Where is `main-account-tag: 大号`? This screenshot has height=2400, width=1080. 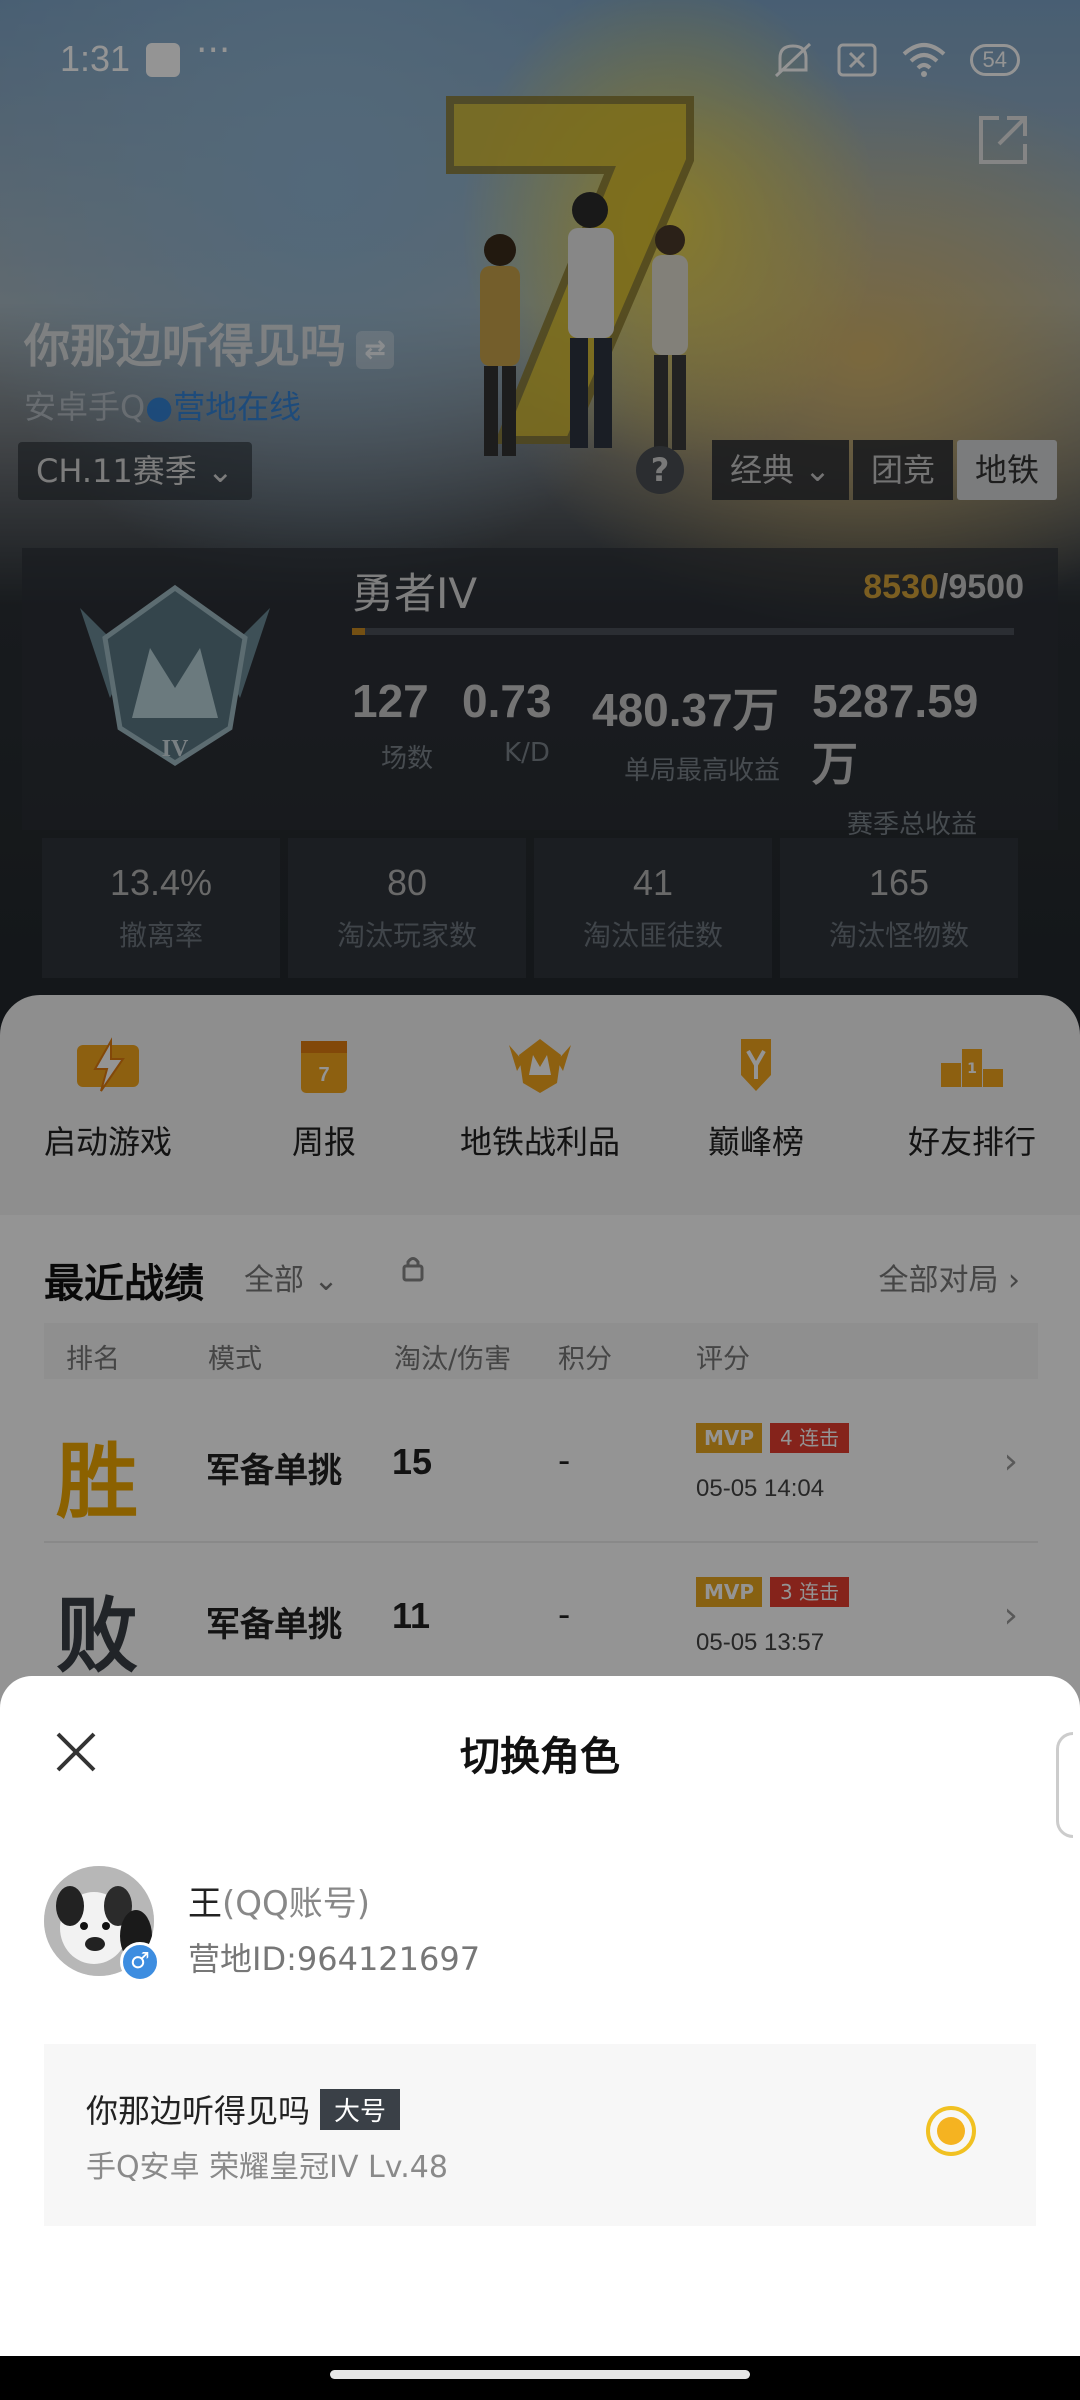 main-account-tag: 大号 is located at coordinates (360, 2109).